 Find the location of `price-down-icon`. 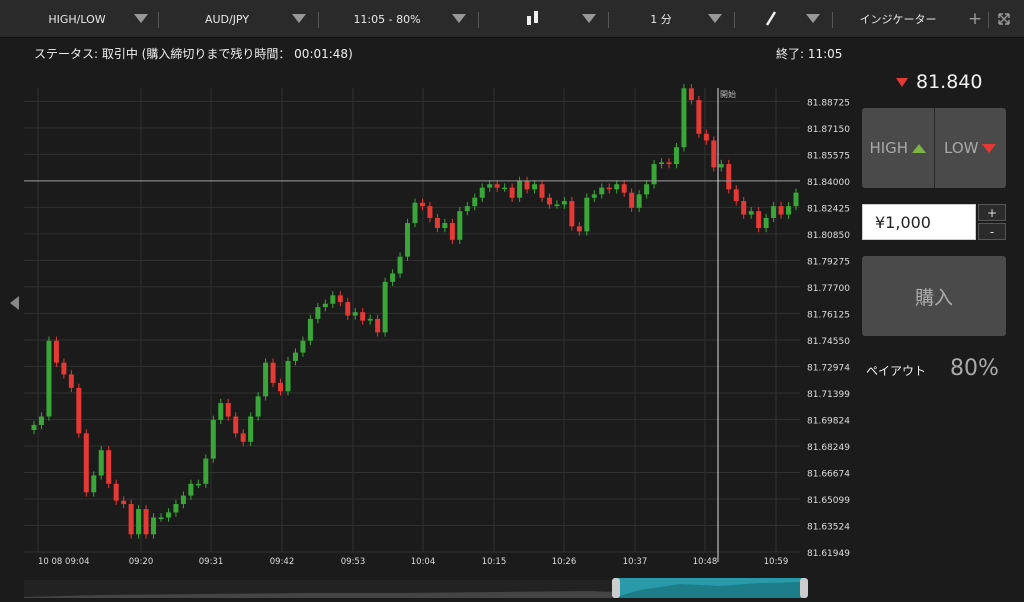

price-down-icon is located at coordinates (902, 82).